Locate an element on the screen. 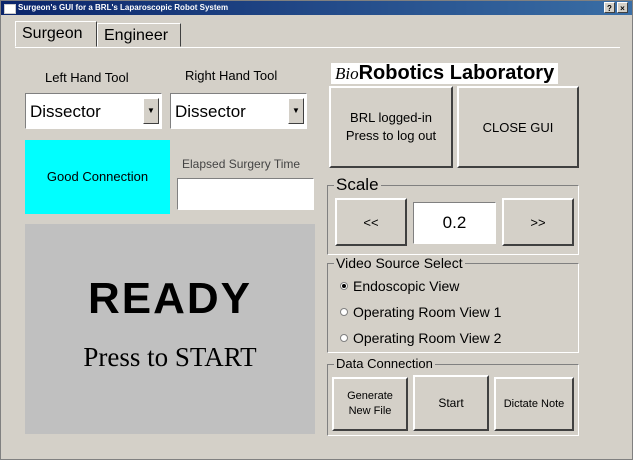 The height and width of the screenshot is (460, 633). left-tool-select: Dissector ▼ is located at coordinates (93, 111).